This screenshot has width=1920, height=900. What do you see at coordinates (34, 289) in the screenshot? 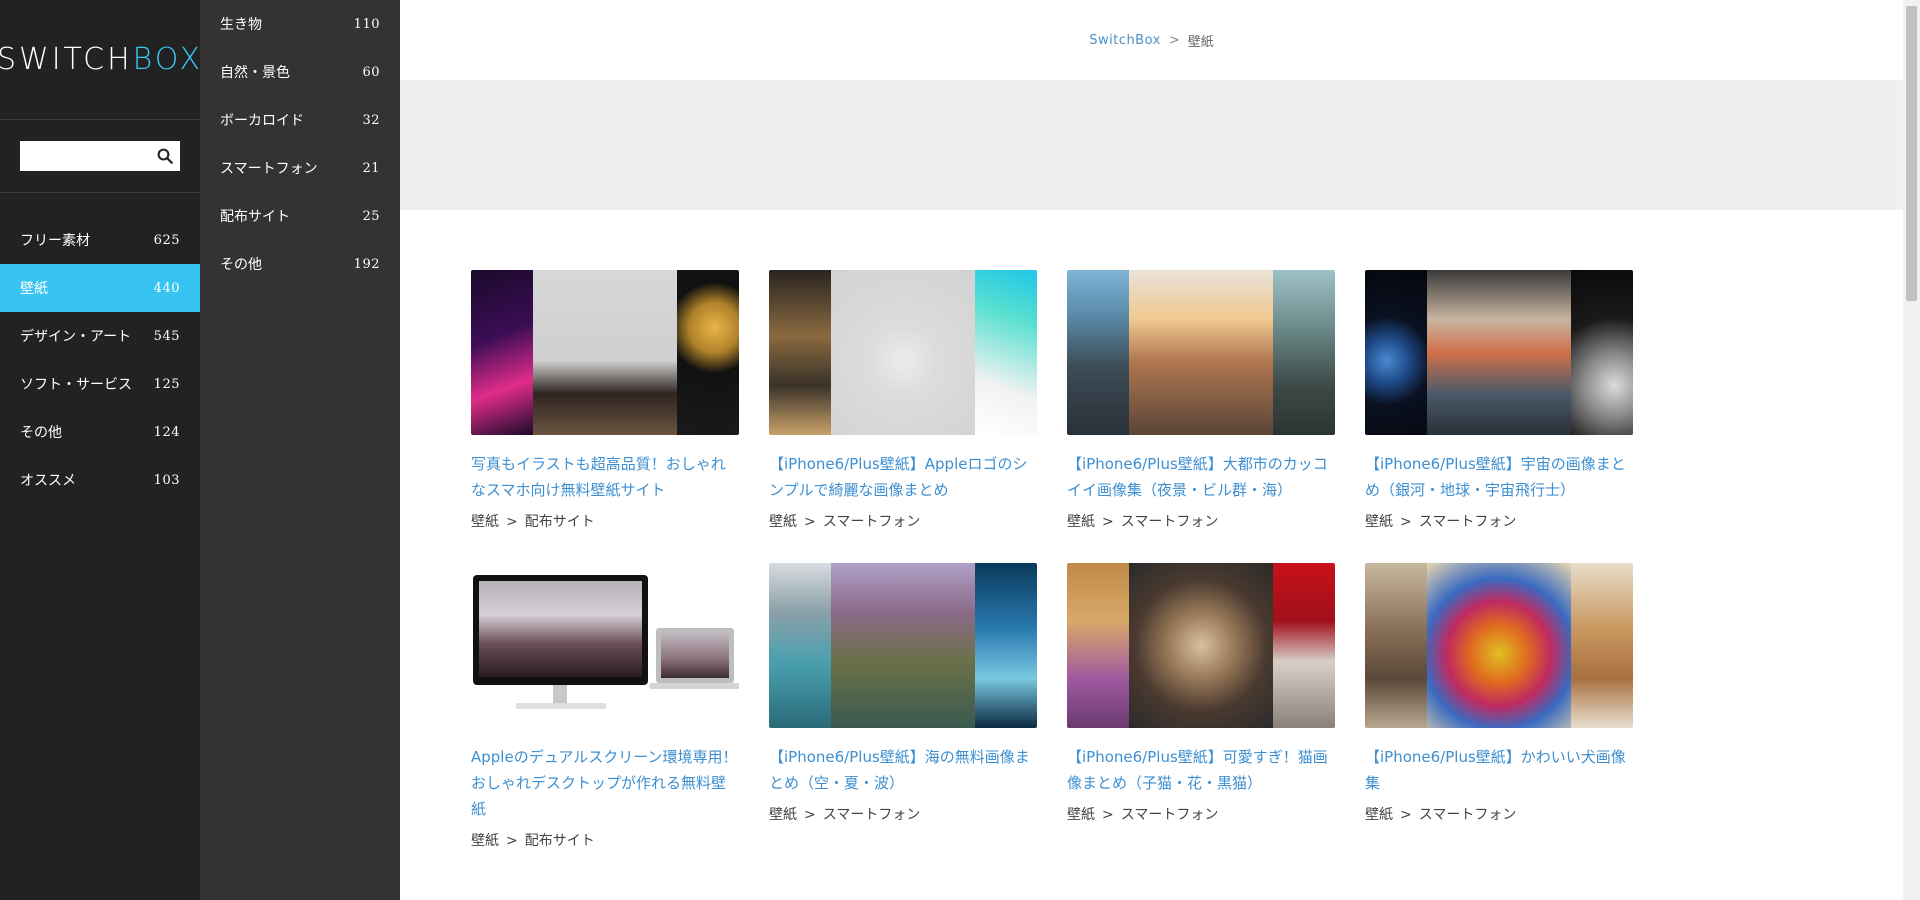
I see `nav-item-label: 壁紙` at bounding box center [34, 289].